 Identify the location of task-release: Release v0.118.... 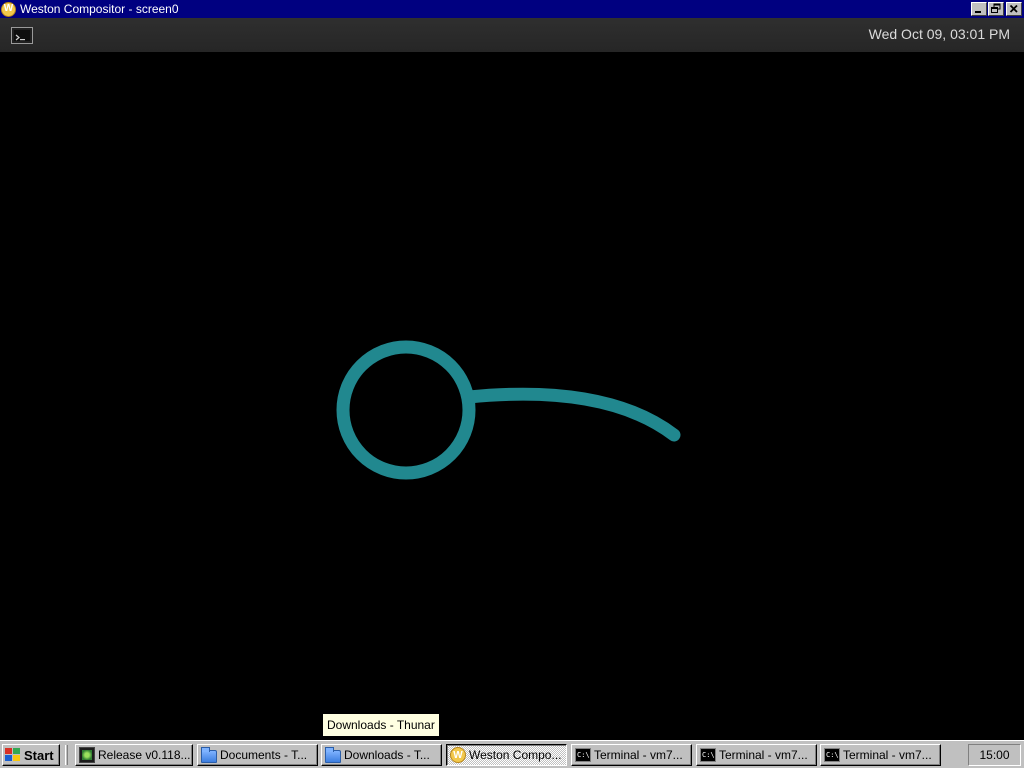
(134, 755).